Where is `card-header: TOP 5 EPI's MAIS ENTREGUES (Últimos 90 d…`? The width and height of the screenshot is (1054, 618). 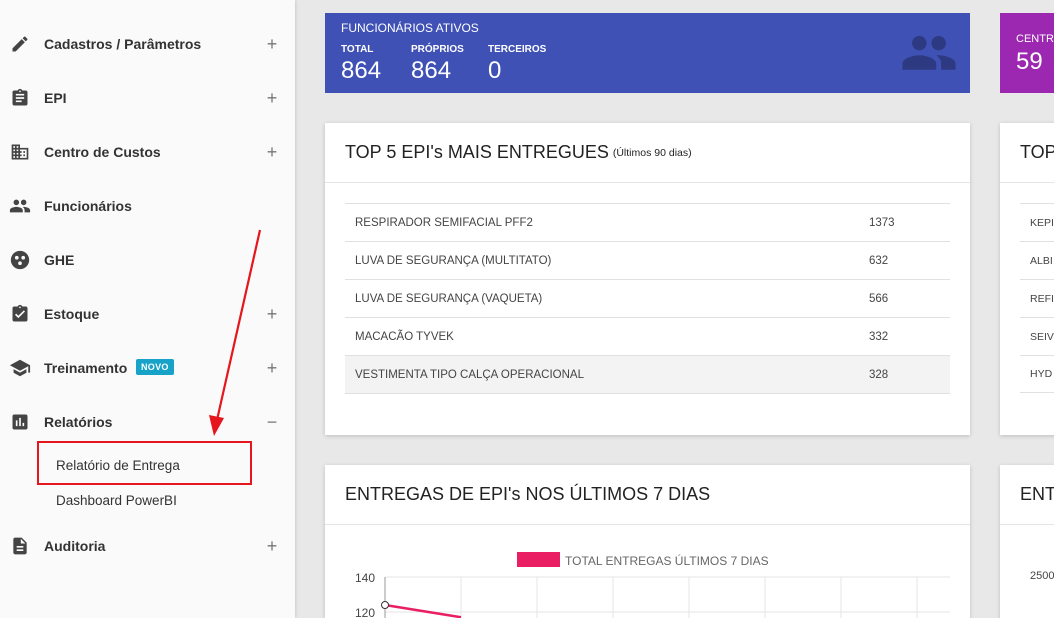 card-header: TOP 5 EPI's MAIS ENTREGUES (Últimos 90 d… is located at coordinates (647, 153).